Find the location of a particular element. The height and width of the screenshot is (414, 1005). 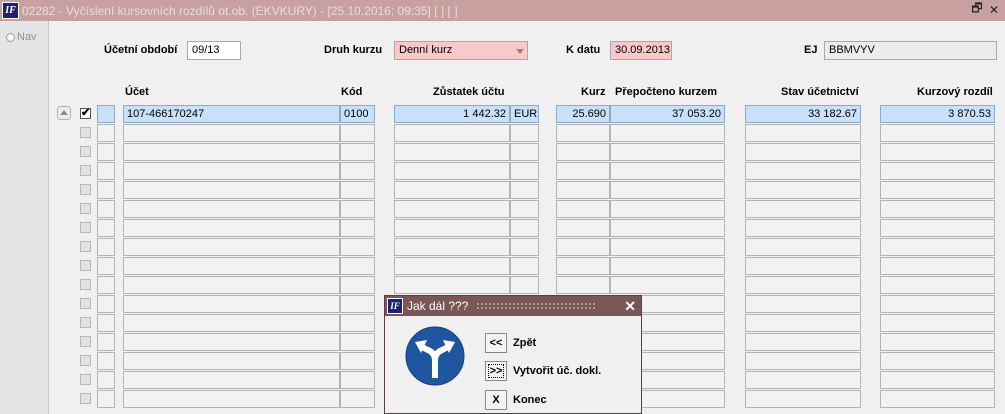

chevron-down-icon is located at coordinates (520, 51).